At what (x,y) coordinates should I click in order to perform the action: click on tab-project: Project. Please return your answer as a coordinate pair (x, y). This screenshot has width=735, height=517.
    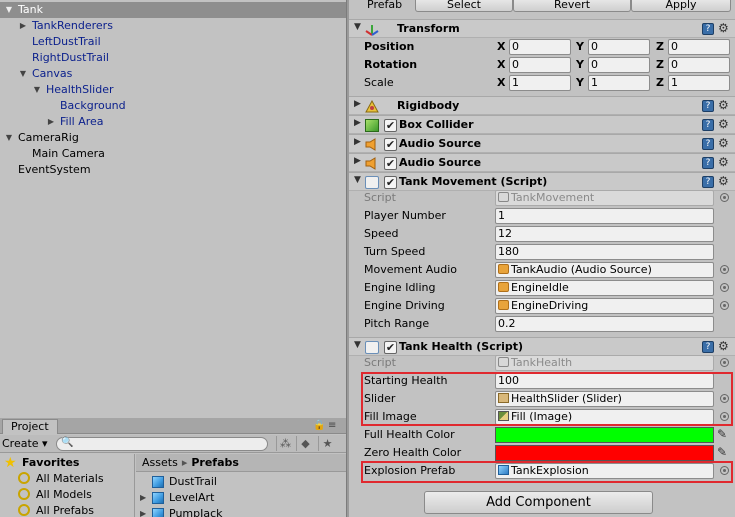
    Looking at the image, I should click on (30, 426).